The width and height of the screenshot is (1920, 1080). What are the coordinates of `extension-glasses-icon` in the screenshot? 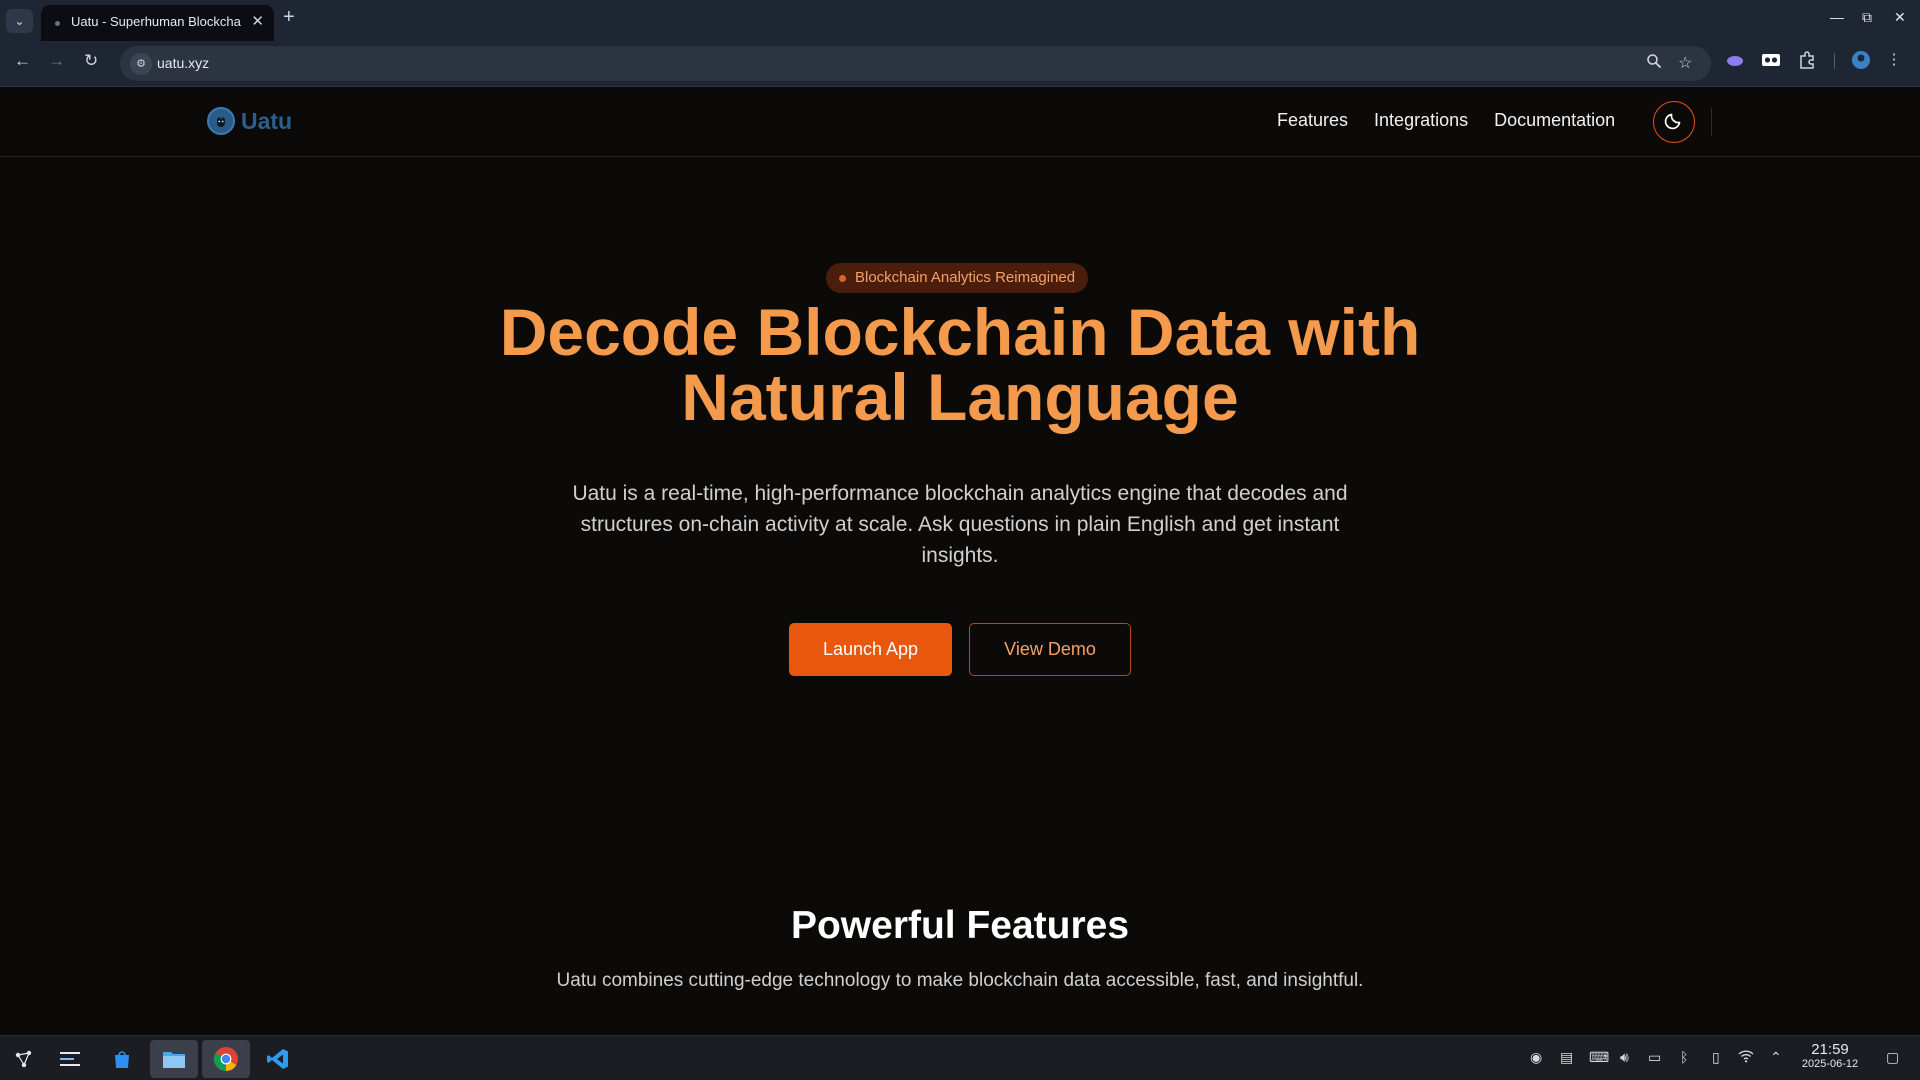 It's located at (1771, 60).